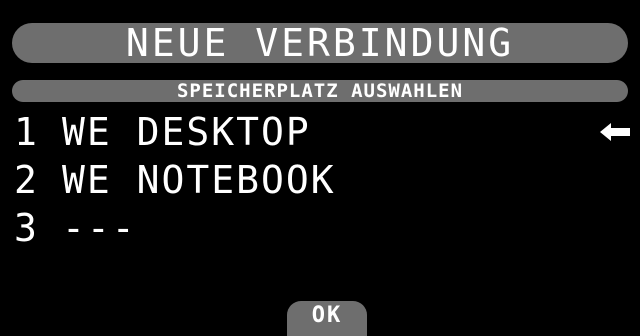  I want to click on subtitle-bar: SPEICHERPLATZ AUSWAHLEN, so click(320, 91).